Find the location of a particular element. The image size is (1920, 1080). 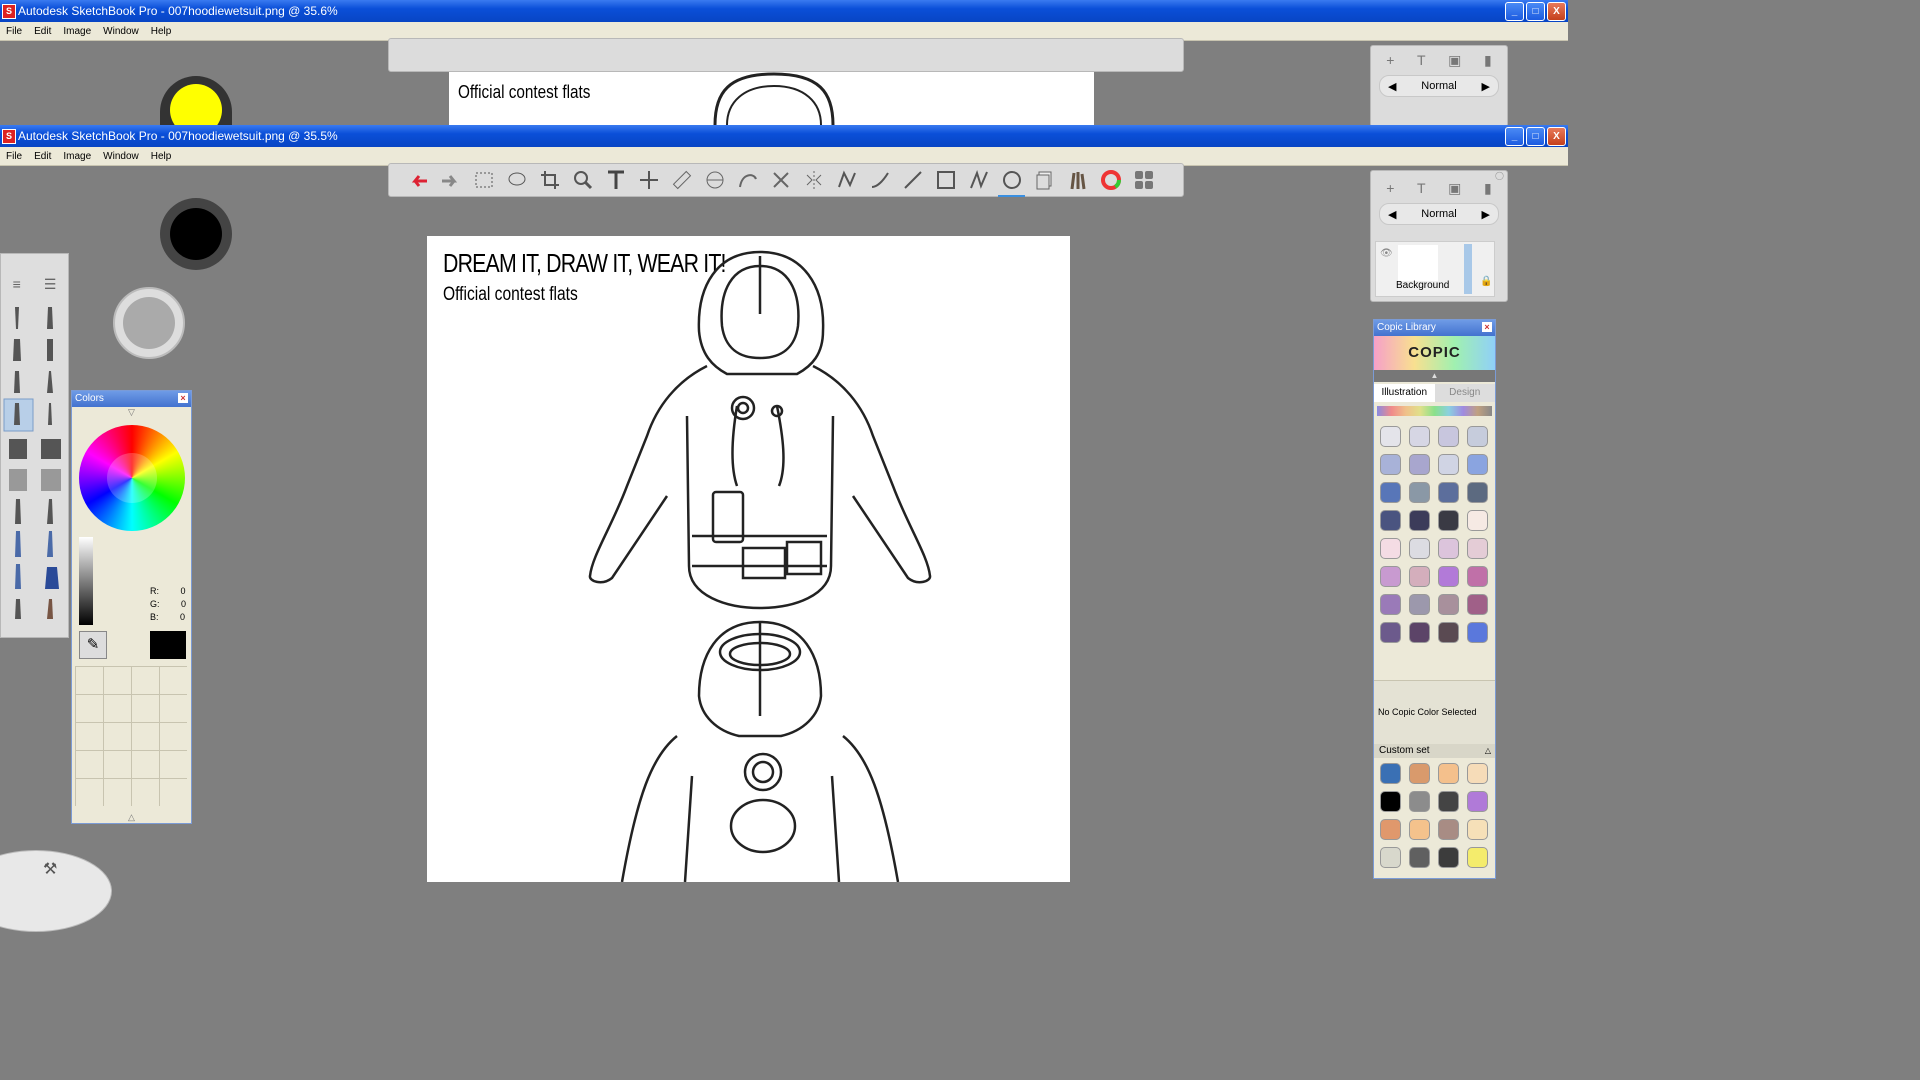

b-value: 0 is located at coordinates (173, 617).